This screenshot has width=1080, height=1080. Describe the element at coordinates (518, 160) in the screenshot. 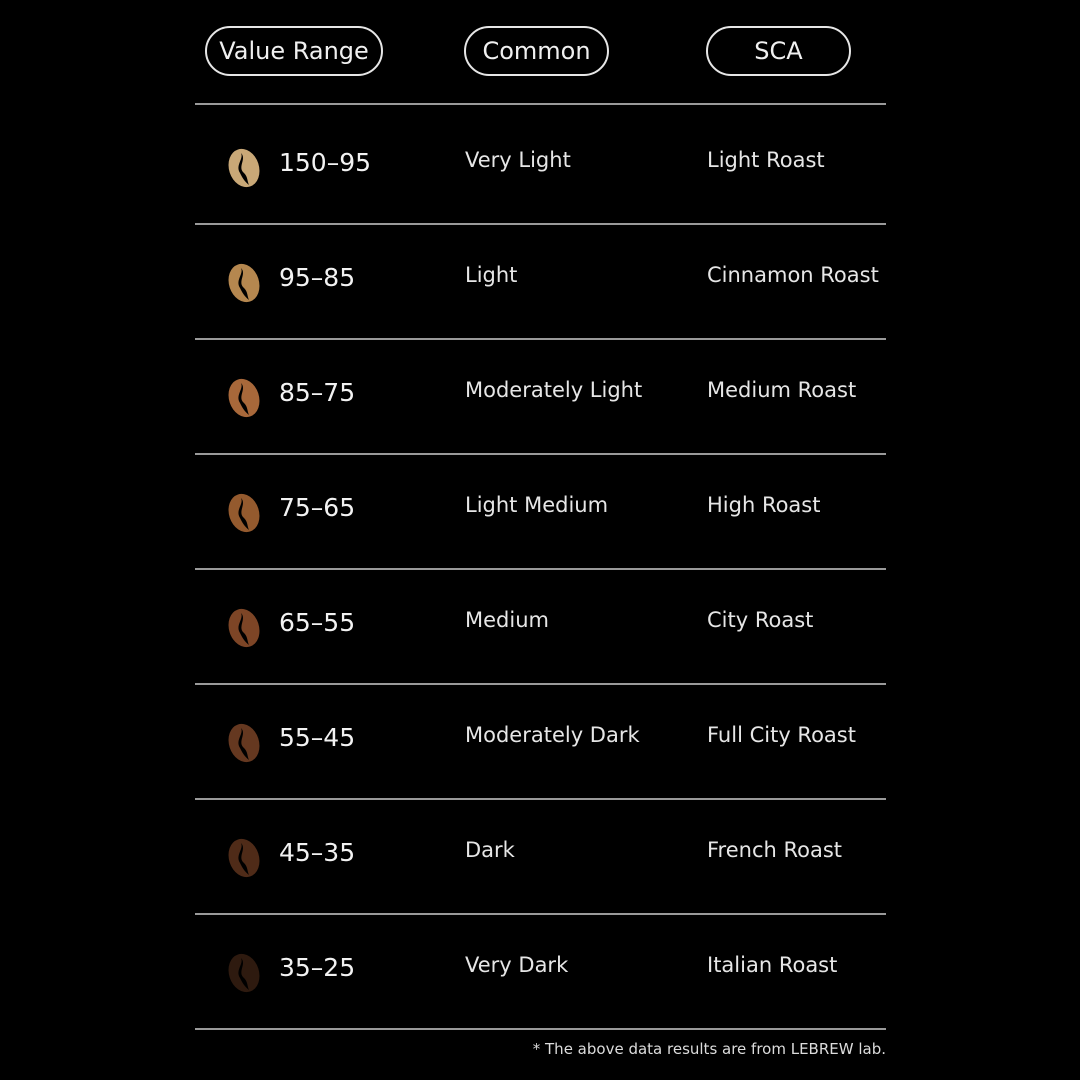

I see `common-name: Very Light` at that location.